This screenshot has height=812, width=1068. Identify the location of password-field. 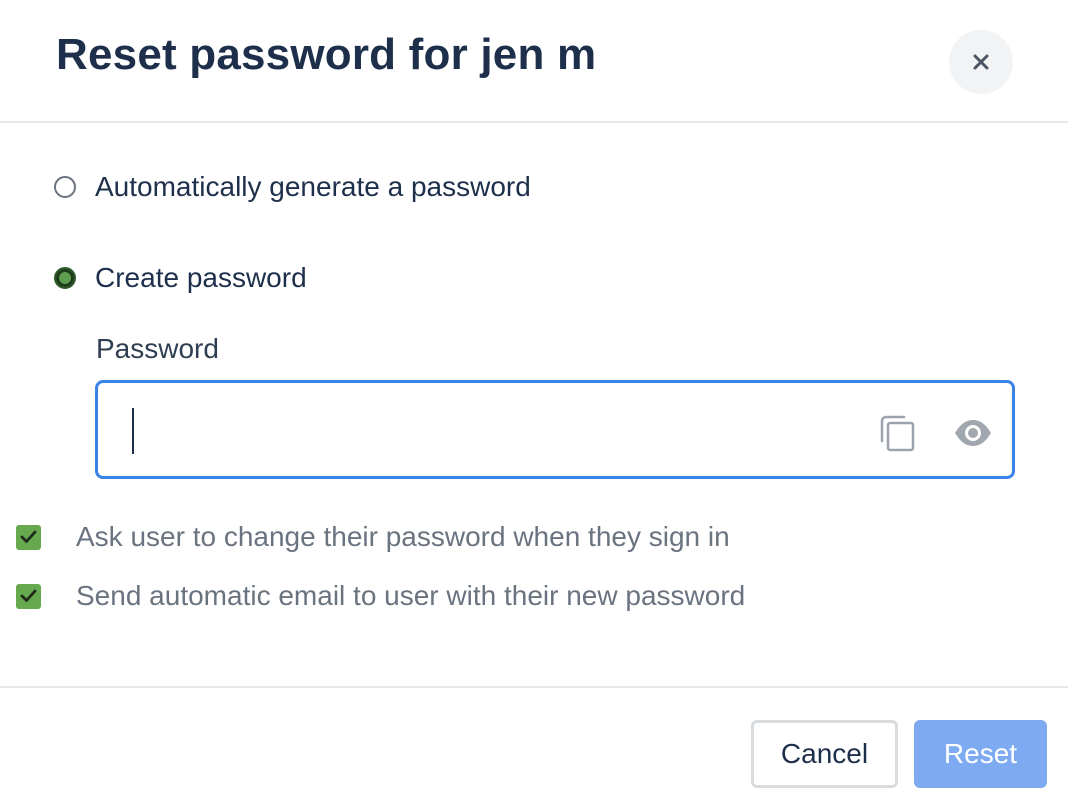
(555, 429).